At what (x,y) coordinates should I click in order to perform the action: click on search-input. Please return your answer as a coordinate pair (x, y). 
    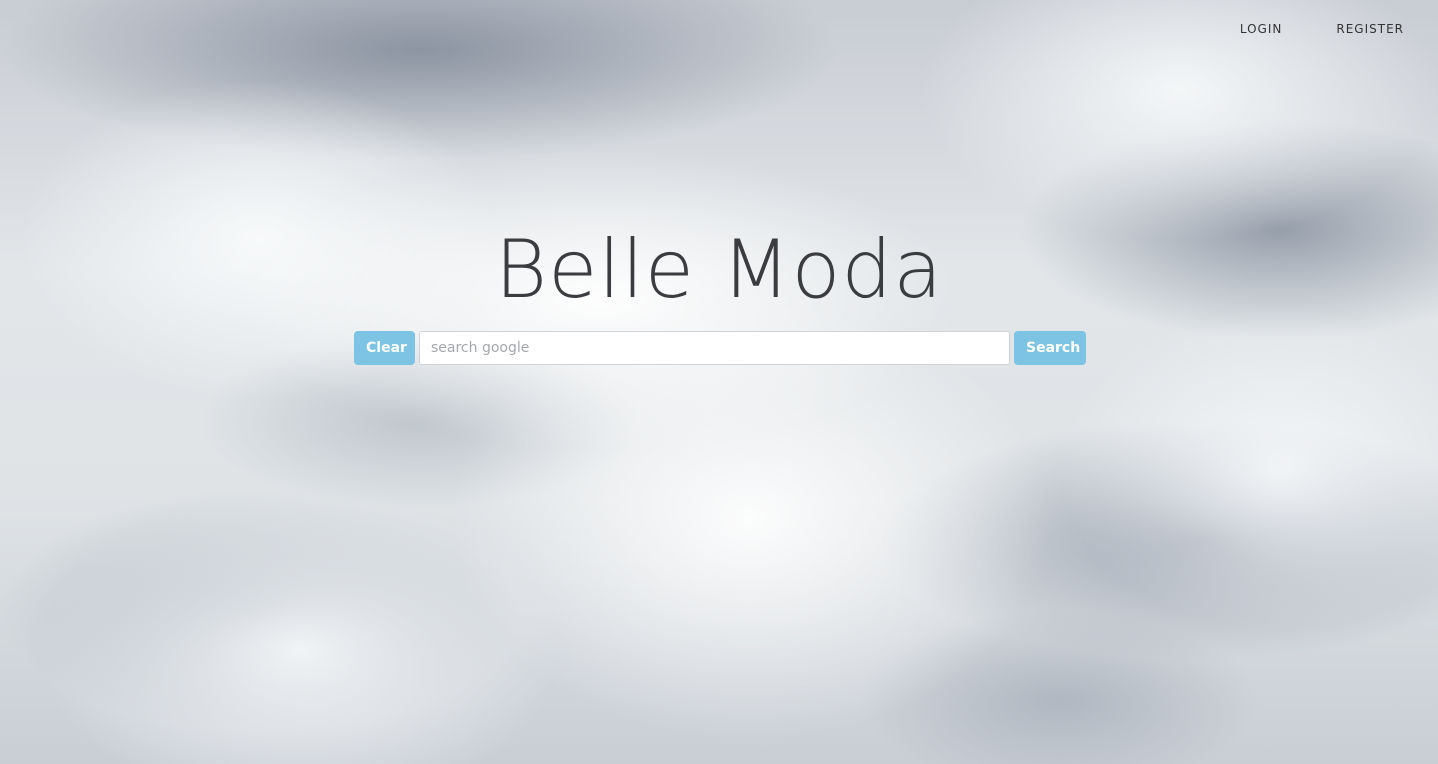
    Looking at the image, I should click on (714, 348).